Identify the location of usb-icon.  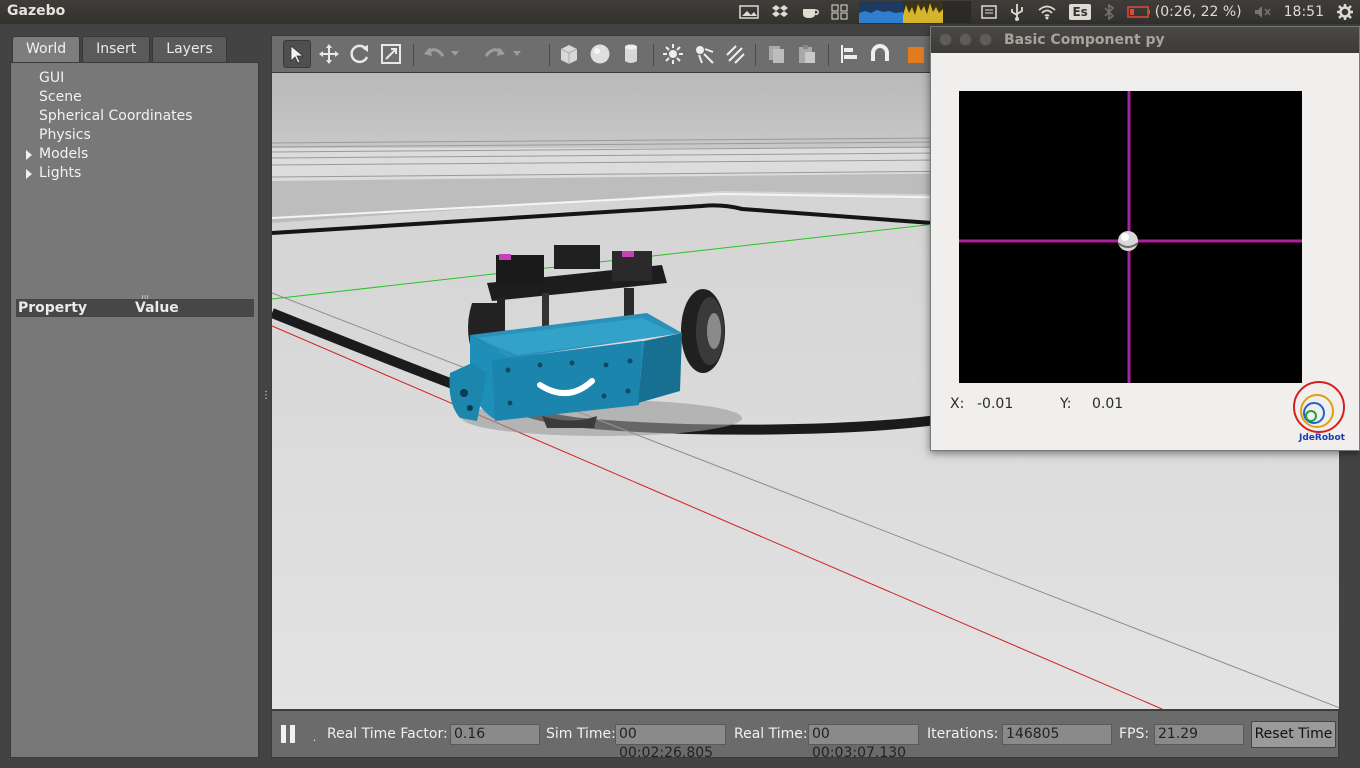
(1017, 12).